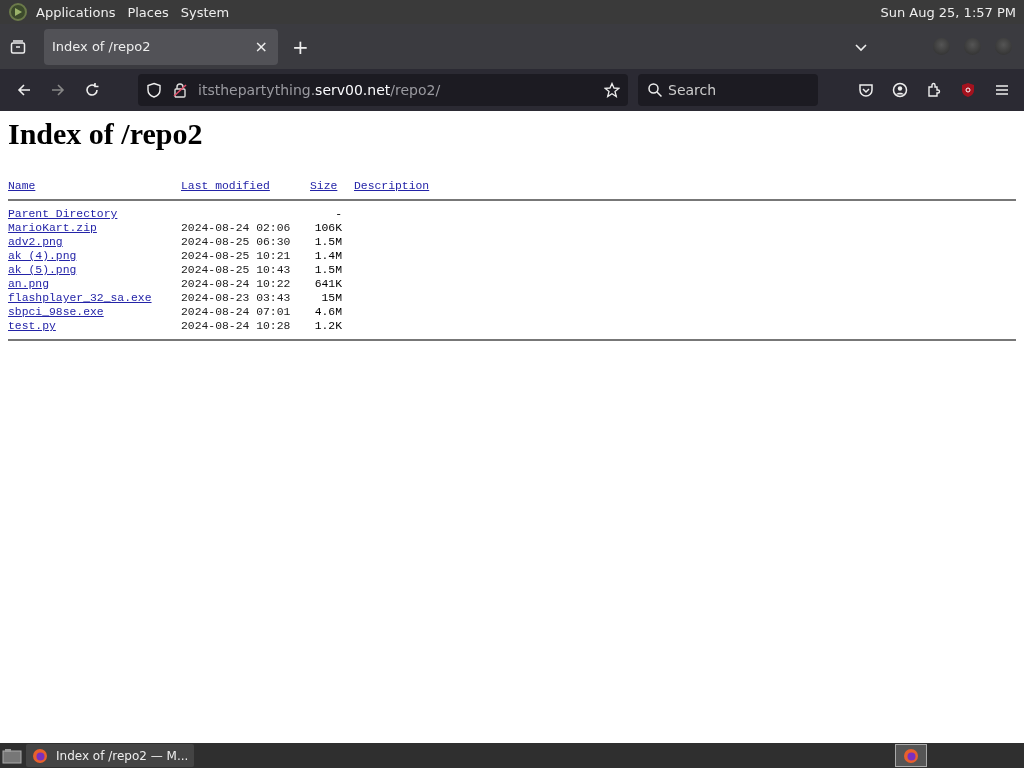 This screenshot has width=1024, height=768. What do you see at coordinates (58, 90) in the screenshot?
I see `forward-icon` at bounding box center [58, 90].